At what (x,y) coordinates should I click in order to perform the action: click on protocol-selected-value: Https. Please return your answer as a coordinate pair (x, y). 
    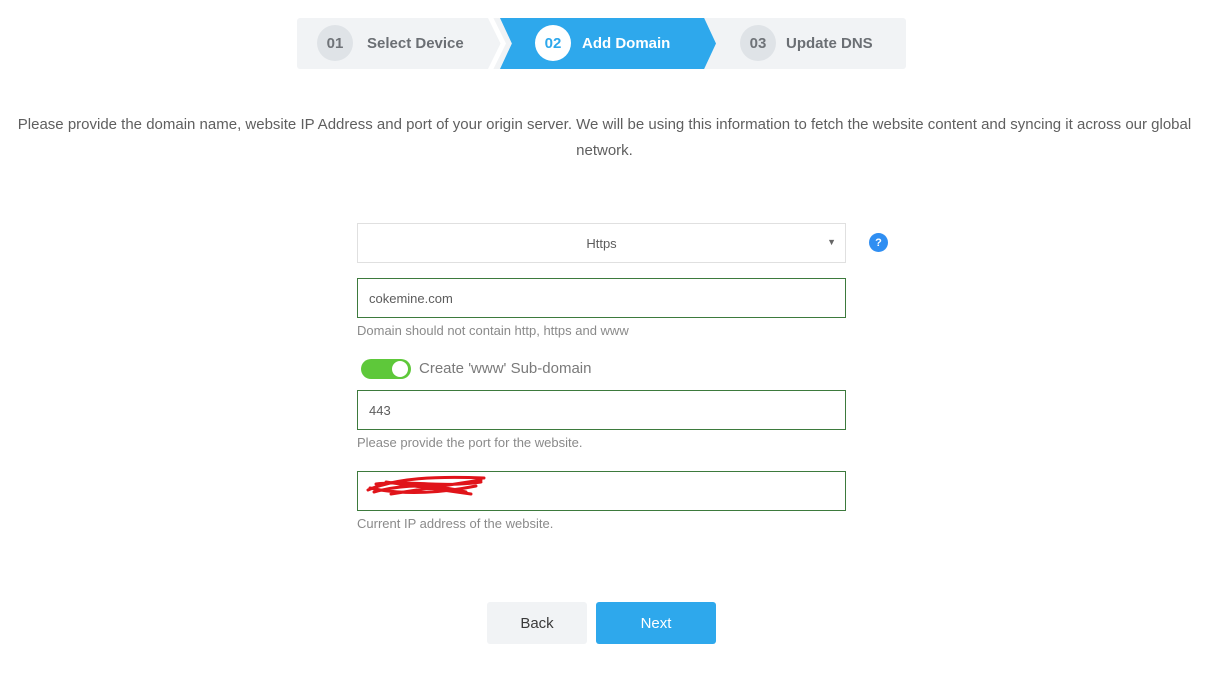
    Looking at the image, I should click on (601, 243).